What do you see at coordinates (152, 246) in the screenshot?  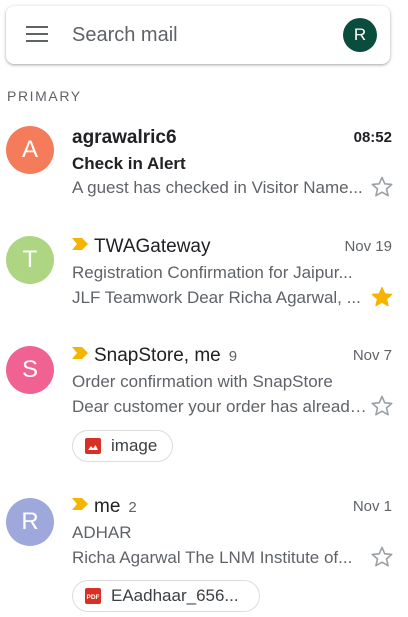 I see `sender-label: TWAGateway` at bounding box center [152, 246].